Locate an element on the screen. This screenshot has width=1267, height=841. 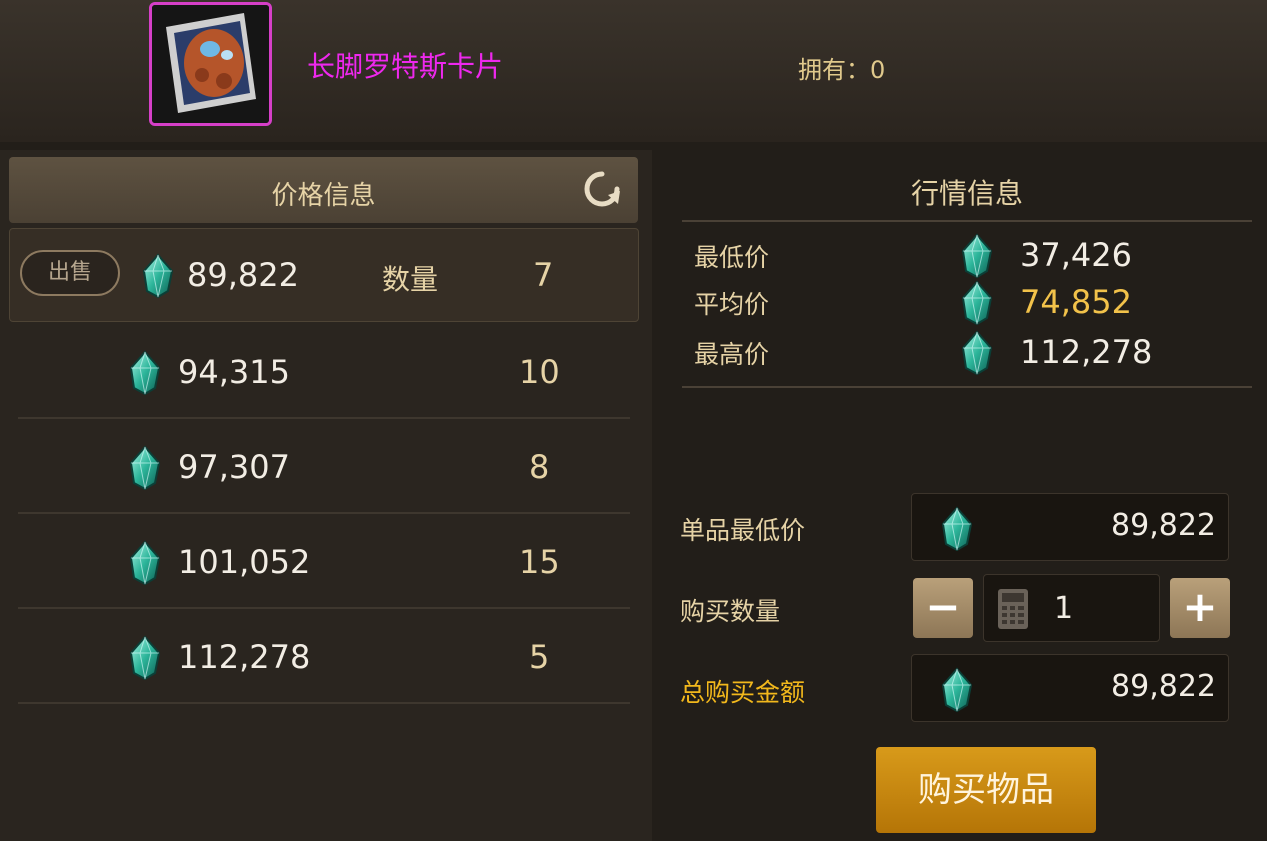
total-amount-field: 89,822 is located at coordinates (1070, 688).